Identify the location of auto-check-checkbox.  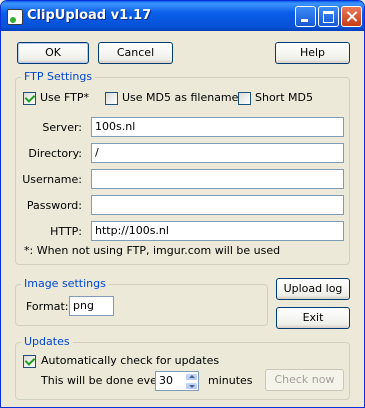
(29, 361).